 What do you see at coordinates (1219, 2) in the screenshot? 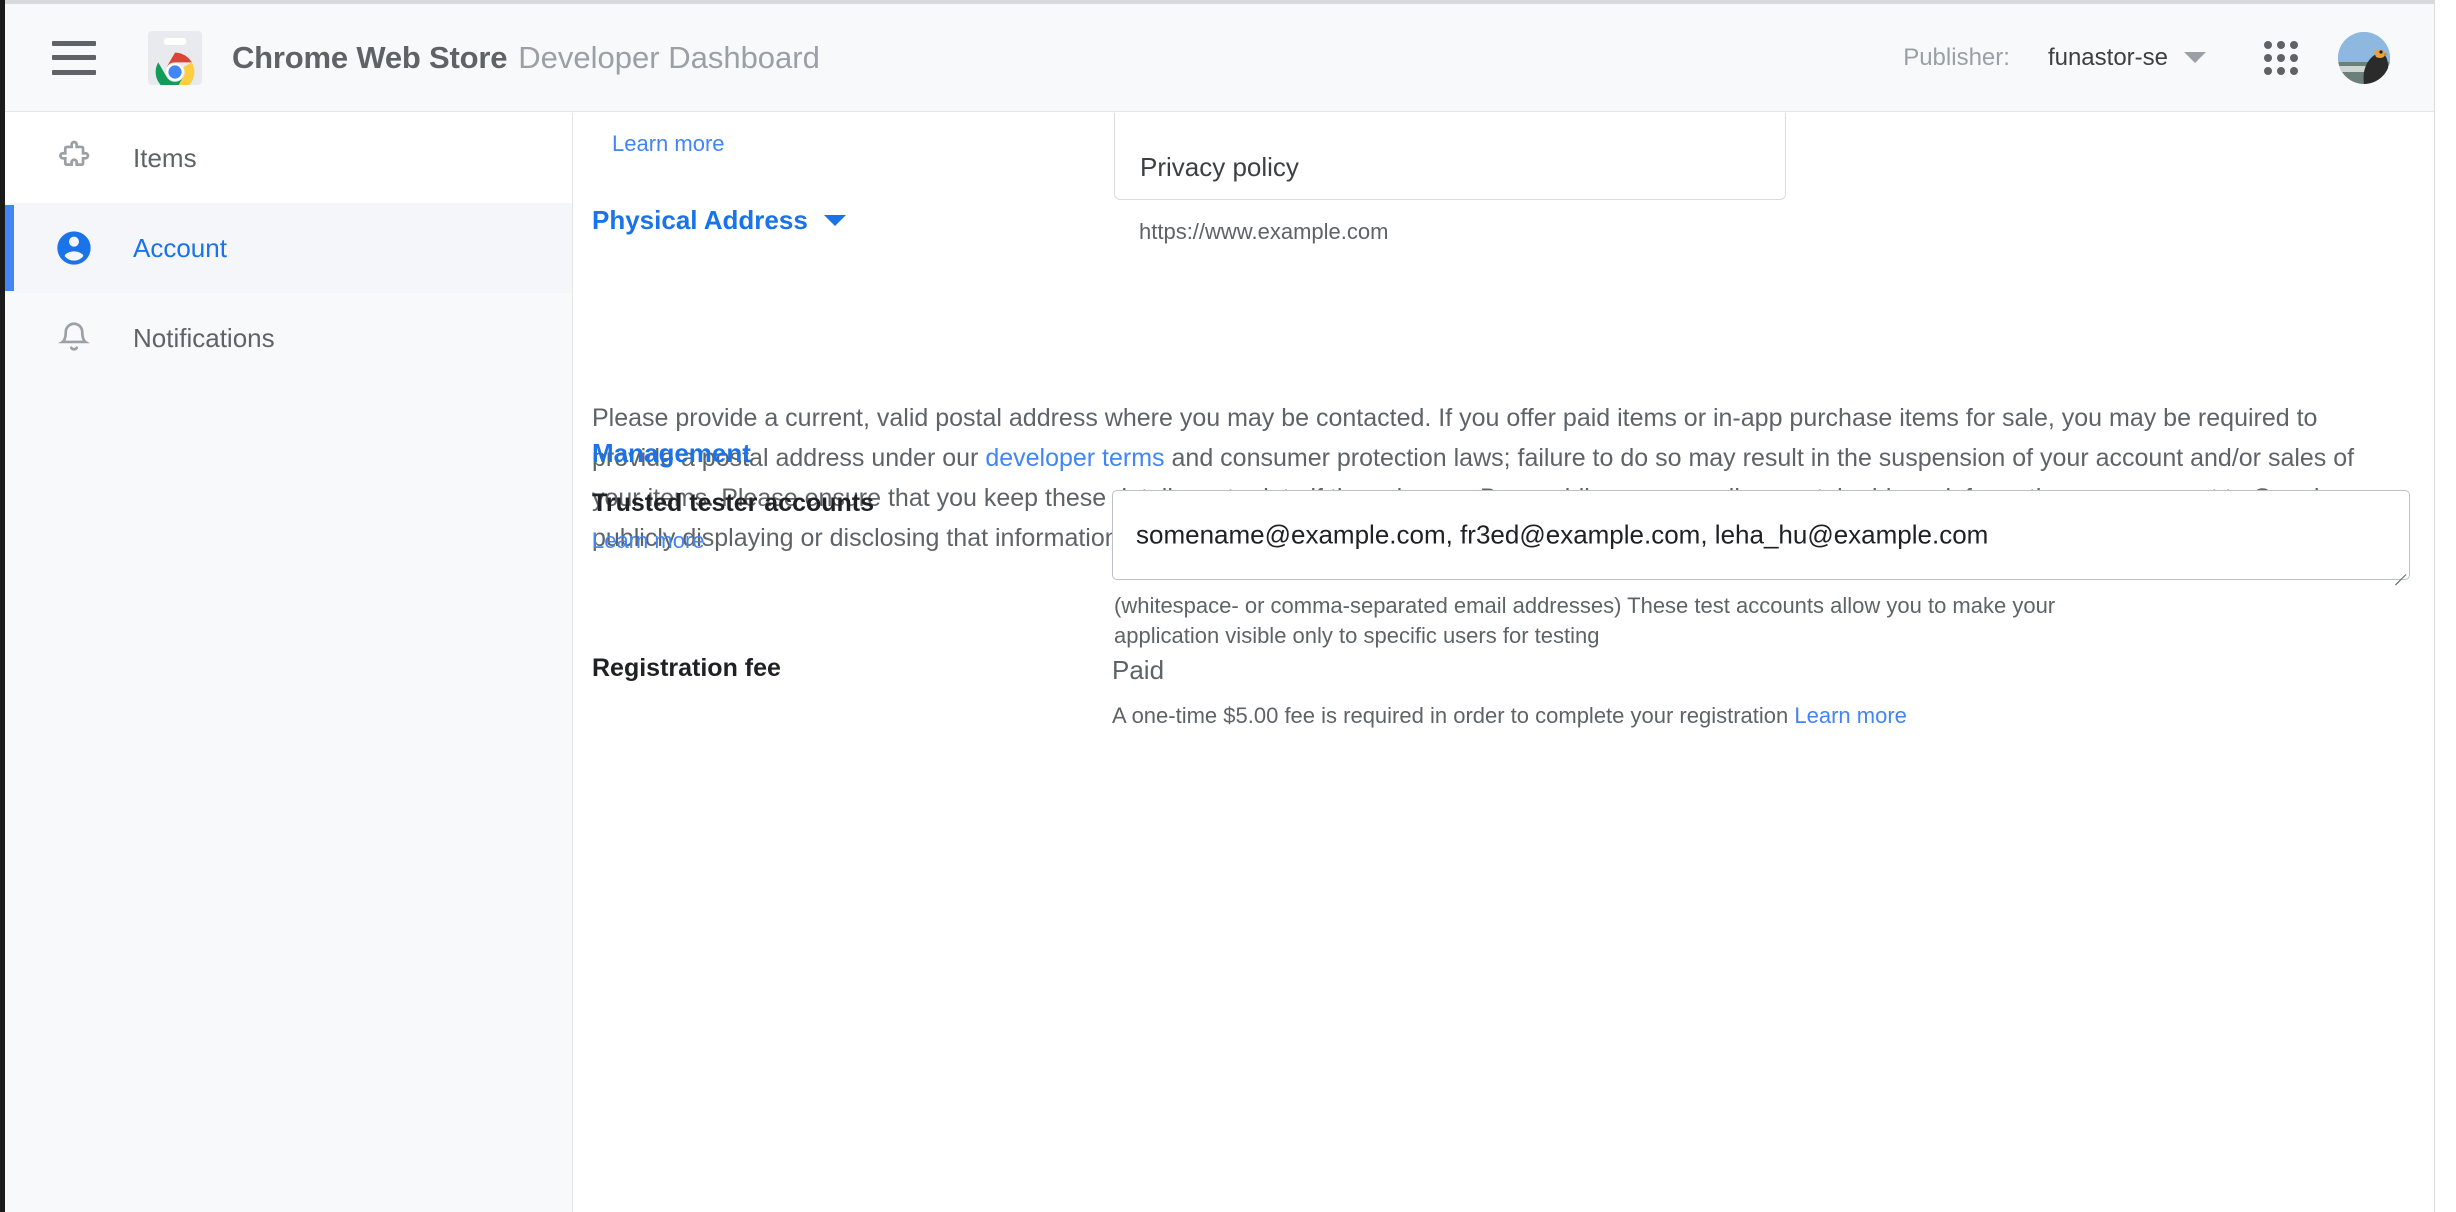
I see `window-top-hairline` at bounding box center [1219, 2].